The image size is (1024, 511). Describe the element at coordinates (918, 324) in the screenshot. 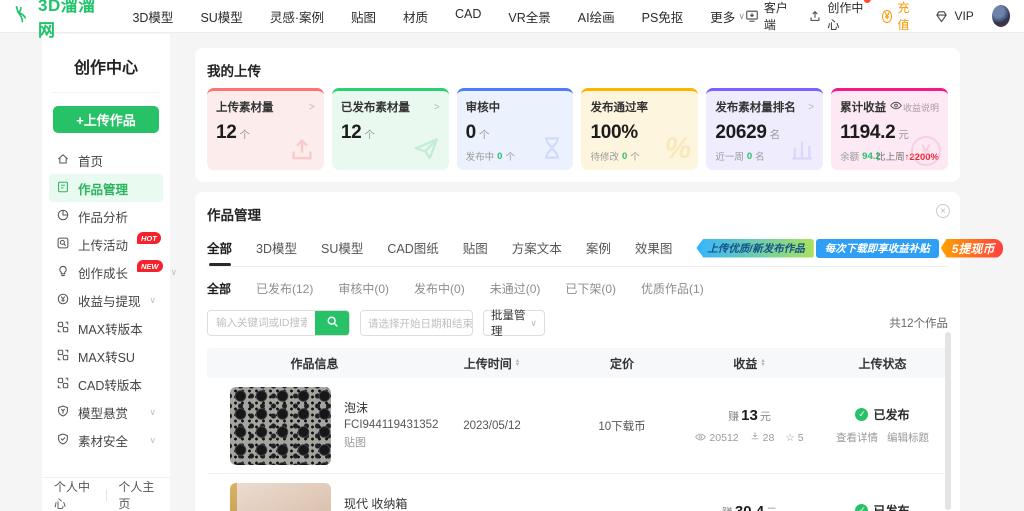

I see `total-works-count: 共12个作品` at that location.